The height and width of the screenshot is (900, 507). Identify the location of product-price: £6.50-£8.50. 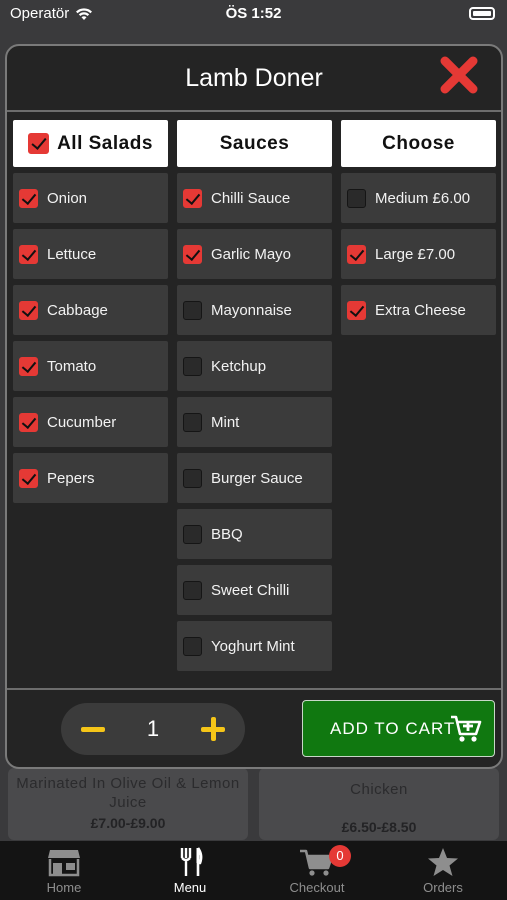
(379, 827).